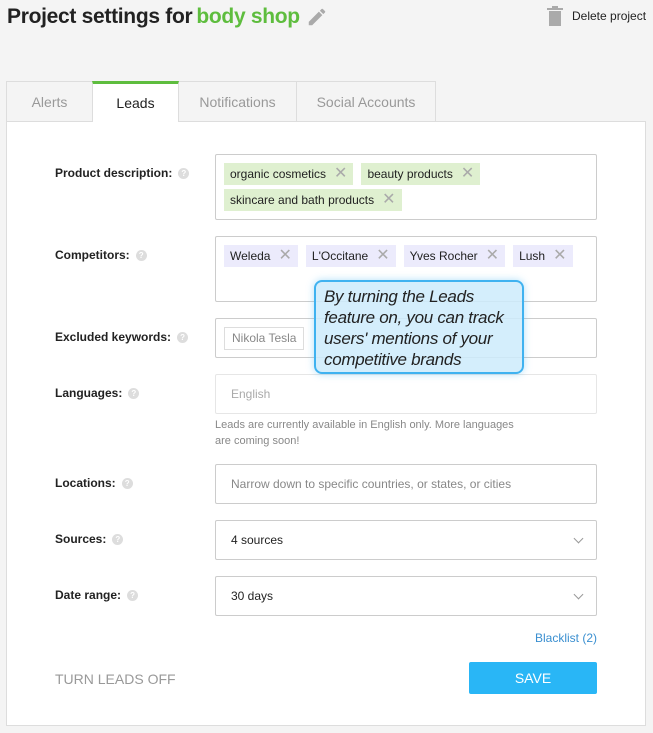 Image resolution: width=653 pixels, height=733 pixels. What do you see at coordinates (97, 393) in the screenshot?
I see `languages-label: Languages:?` at bounding box center [97, 393].